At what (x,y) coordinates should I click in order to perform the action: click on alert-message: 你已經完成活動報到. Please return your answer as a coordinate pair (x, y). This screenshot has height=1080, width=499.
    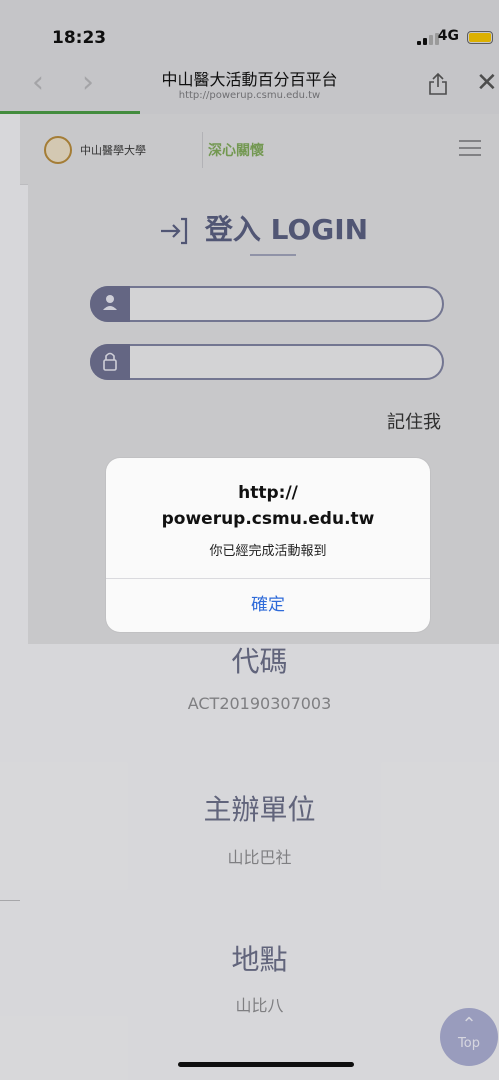
    Looking at the image, I should click on (268, 551).